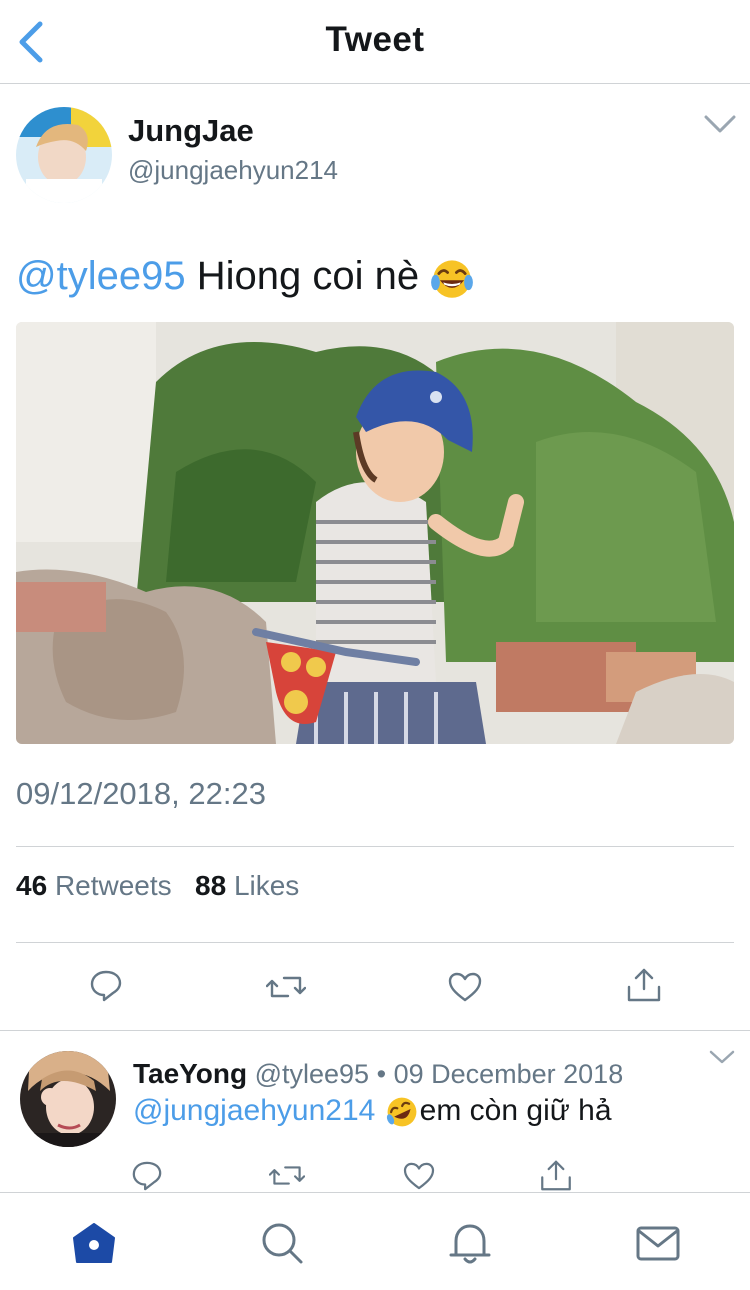 Image resolution: width=750 pixels, height=1290 pixels. I want to click on author-avatar, so click(64, 155).